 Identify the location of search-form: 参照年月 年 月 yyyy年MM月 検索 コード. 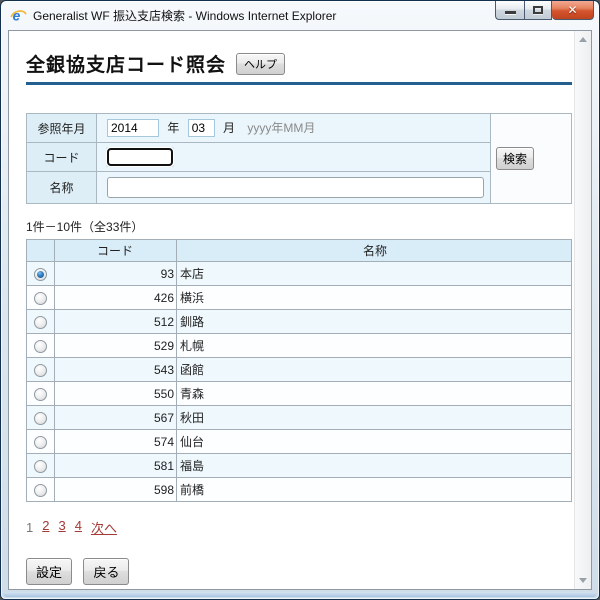
(299, 158).